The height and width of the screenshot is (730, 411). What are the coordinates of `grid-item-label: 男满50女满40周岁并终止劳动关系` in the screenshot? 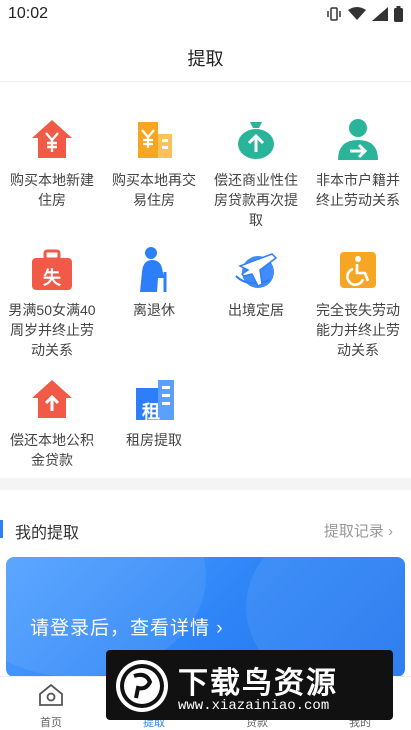 It's located at (52, 330).